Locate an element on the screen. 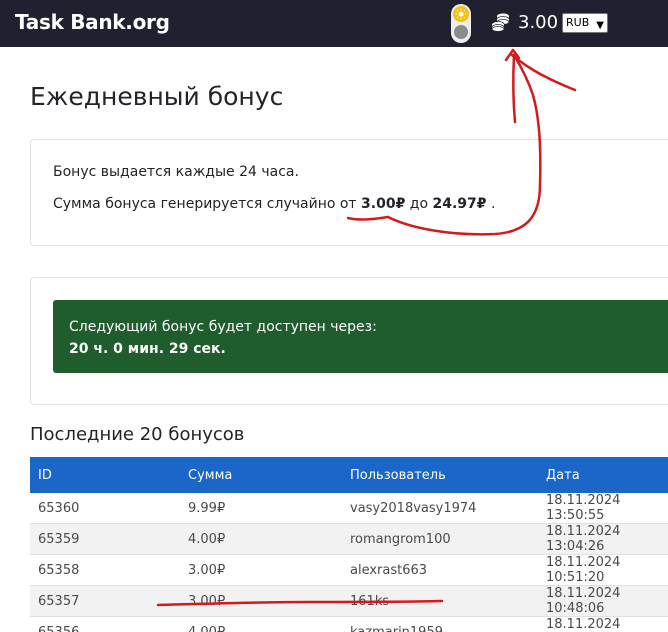 Image resolution: width=668 pixels, height=632 pixels. bonus-min-amount: 3.00₽ is located at coordinates (383, 204).